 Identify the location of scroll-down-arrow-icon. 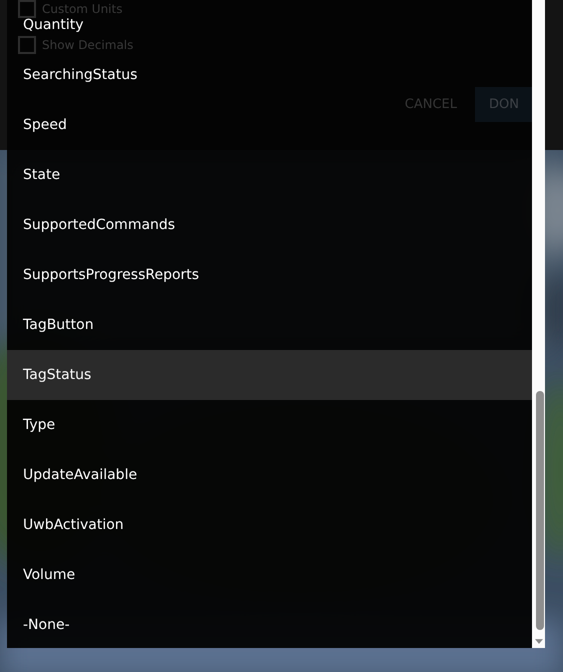
(539, 641).